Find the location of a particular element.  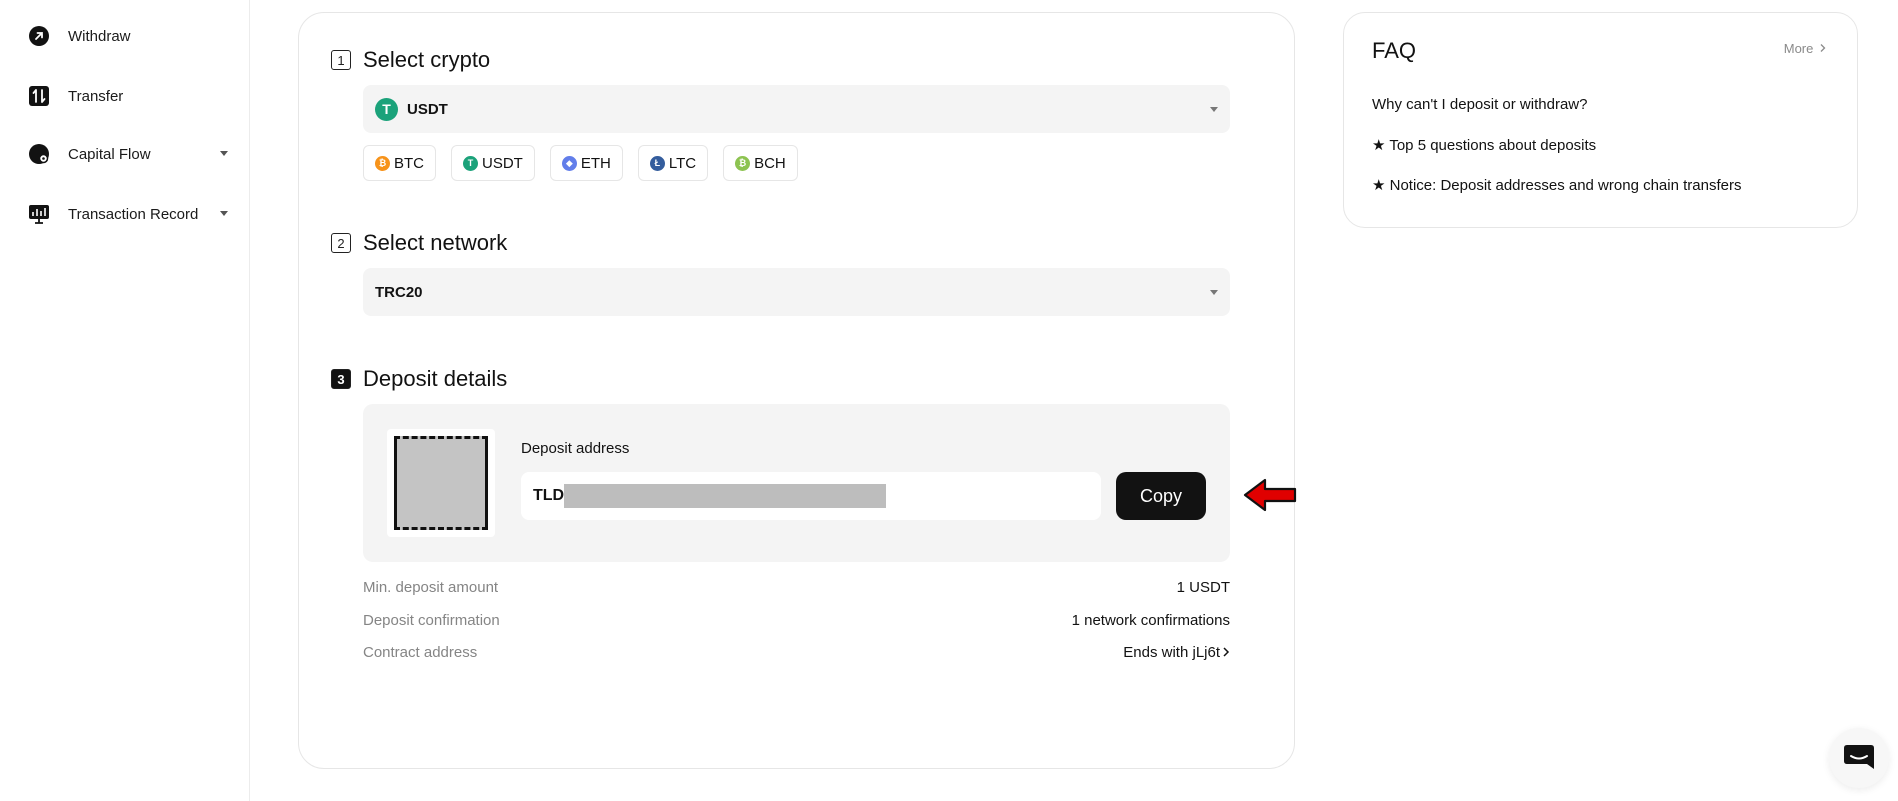

deposit-address-field: TLD is located at coordinates (811, 496).